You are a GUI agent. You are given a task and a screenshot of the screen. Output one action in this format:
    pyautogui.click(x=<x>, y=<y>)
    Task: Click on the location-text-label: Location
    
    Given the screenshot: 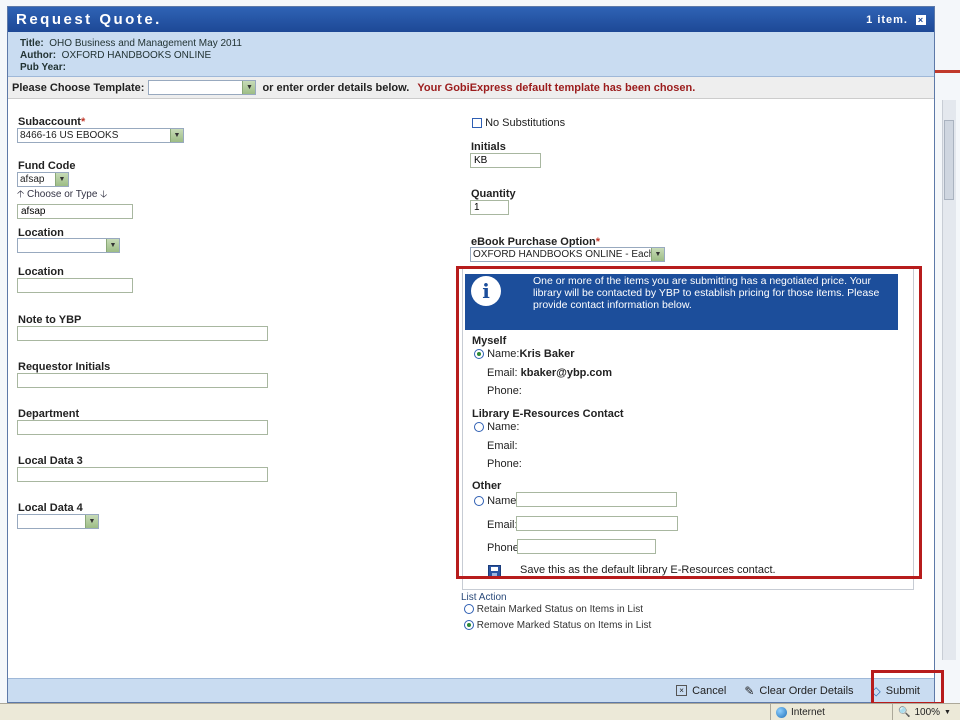 What is the action you would take?
    pyautogui.click(x=41, y=272)
    